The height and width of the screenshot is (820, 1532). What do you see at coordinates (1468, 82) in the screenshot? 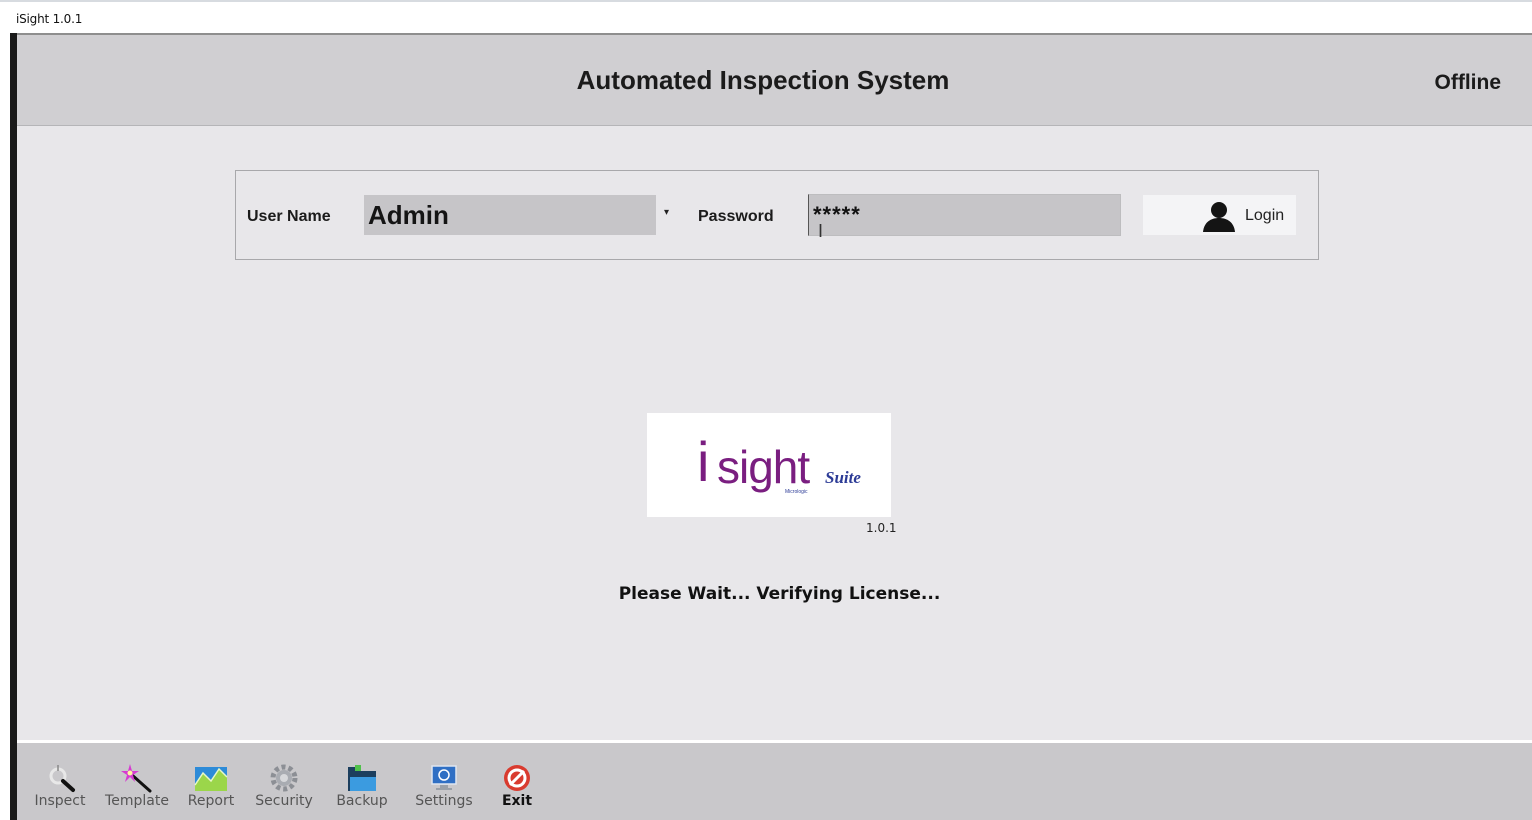
I see `connection-status: Offline` at bounding box center [1468, 82].